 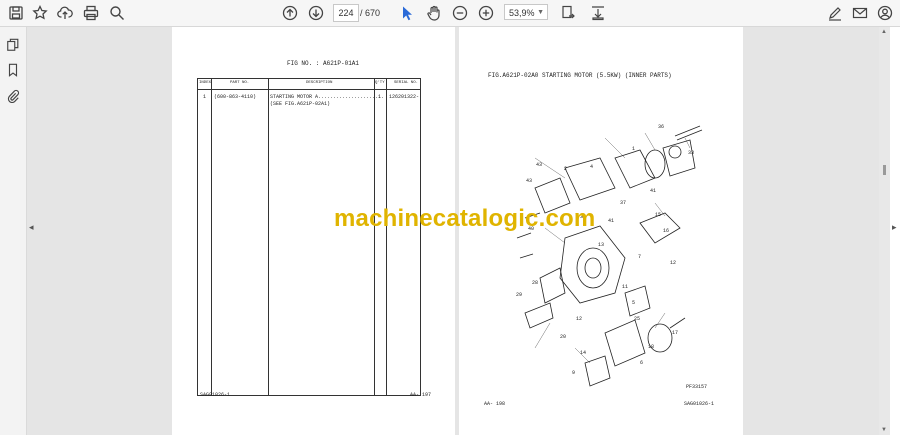 I want to click on scroll-down-arrow-icon: ▼, so click(x=884, y=430).